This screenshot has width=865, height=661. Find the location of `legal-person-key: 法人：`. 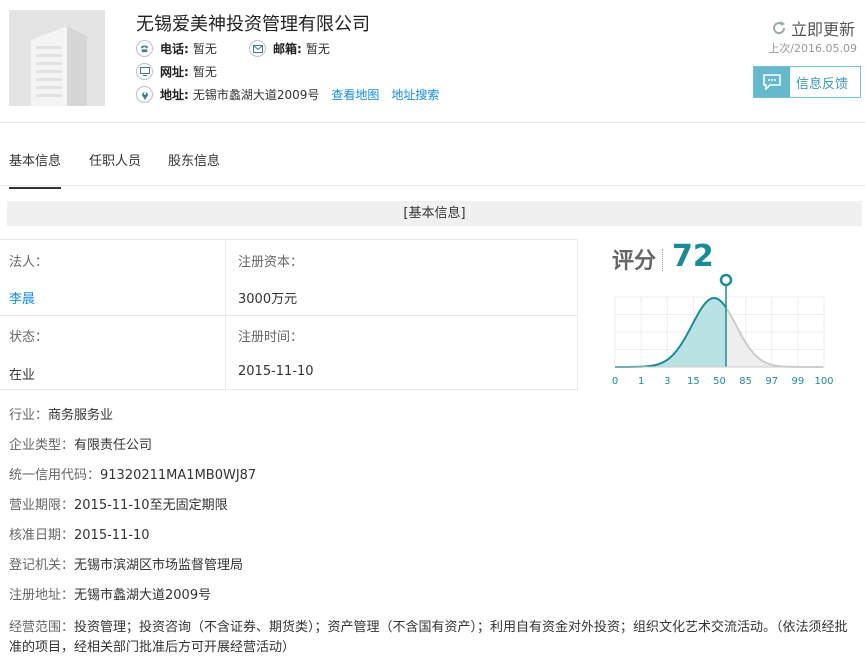

legal-person-key: 法人： is located at coordinates (29, 262).